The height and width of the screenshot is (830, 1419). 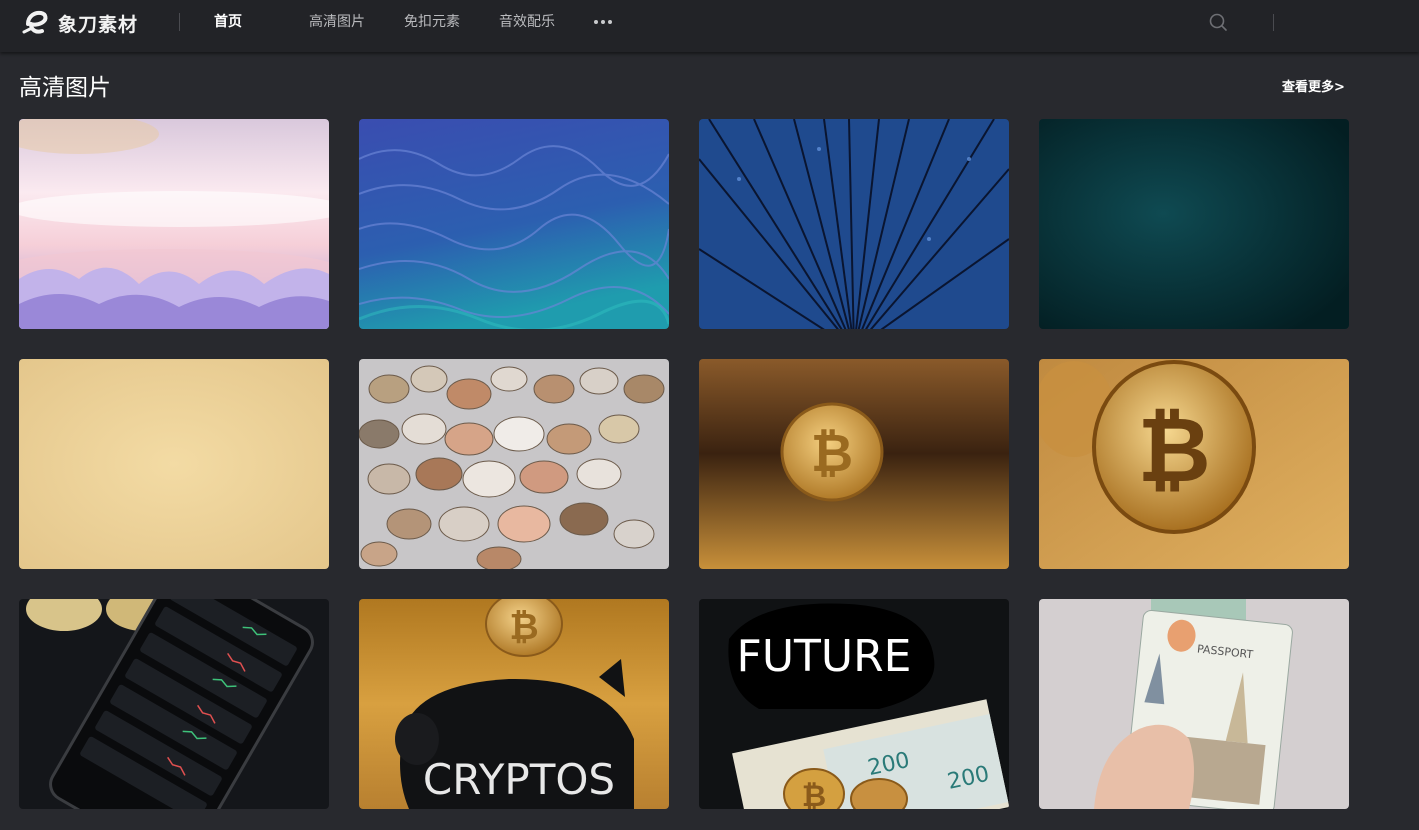 What do you see at coordinates (65, 88) in the screenshot?
I see `section-title: 高清图片` at bounding box center [65, 88].